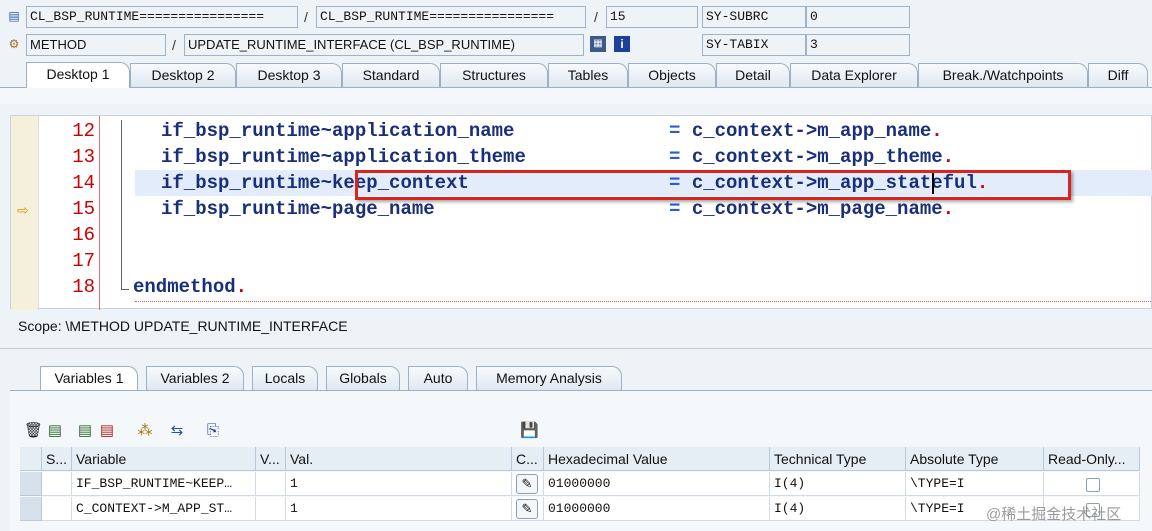 The height and width of the screenshot is (531, 1152). I want to click on tab-diff: Diff, so click(1118, 75).